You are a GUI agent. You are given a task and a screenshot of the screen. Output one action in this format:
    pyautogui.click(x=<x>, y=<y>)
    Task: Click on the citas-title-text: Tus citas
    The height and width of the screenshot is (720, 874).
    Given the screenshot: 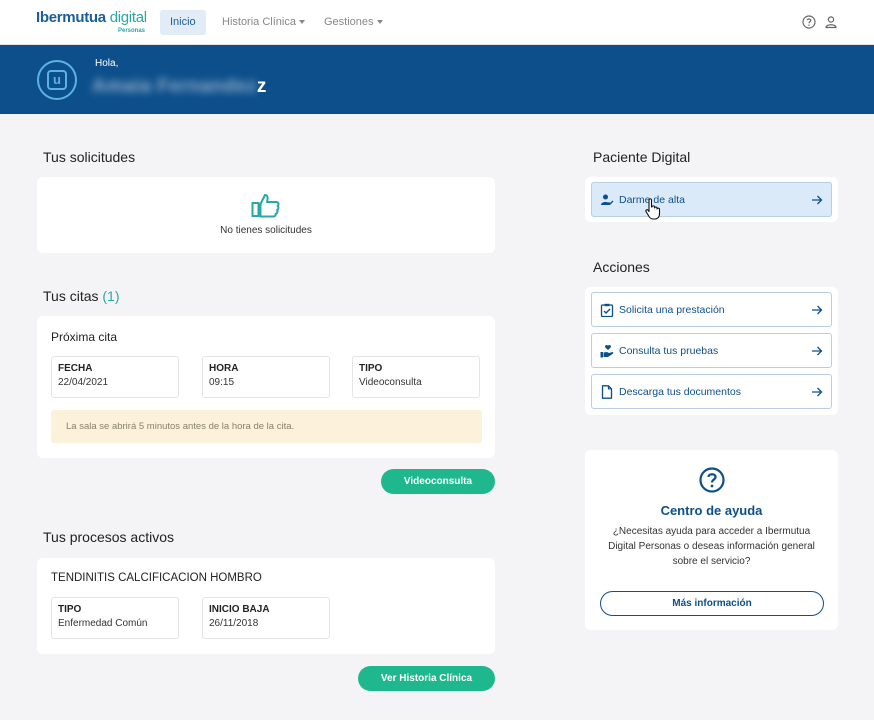 What is the action you would take?
    pyautogui.click(x=71, y=296)
    